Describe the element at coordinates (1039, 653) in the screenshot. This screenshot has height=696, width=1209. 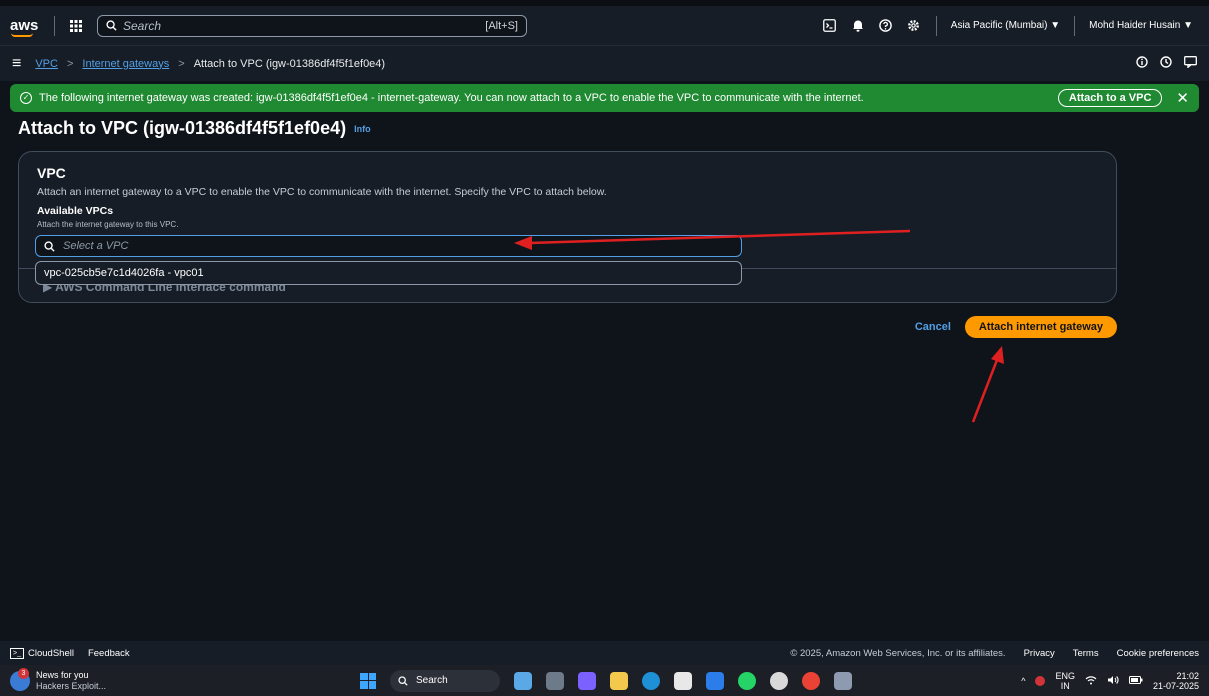
I see `privacy-link: Privacy` at that location.